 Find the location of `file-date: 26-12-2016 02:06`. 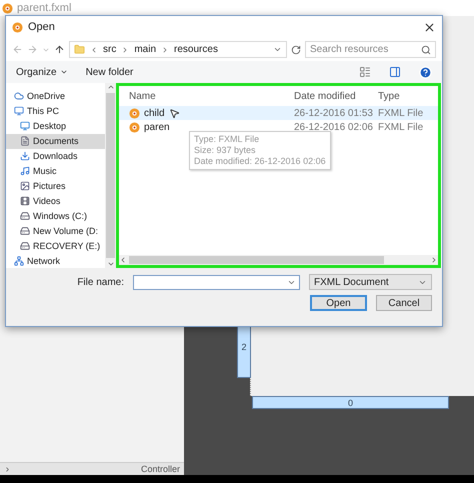

file-date: 26-12-2016 02:06 is located at coordinates (333, 127).